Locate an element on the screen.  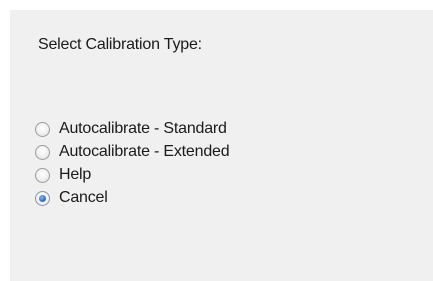
radio-selected-dot-icon is located at coordinates (42, 198).